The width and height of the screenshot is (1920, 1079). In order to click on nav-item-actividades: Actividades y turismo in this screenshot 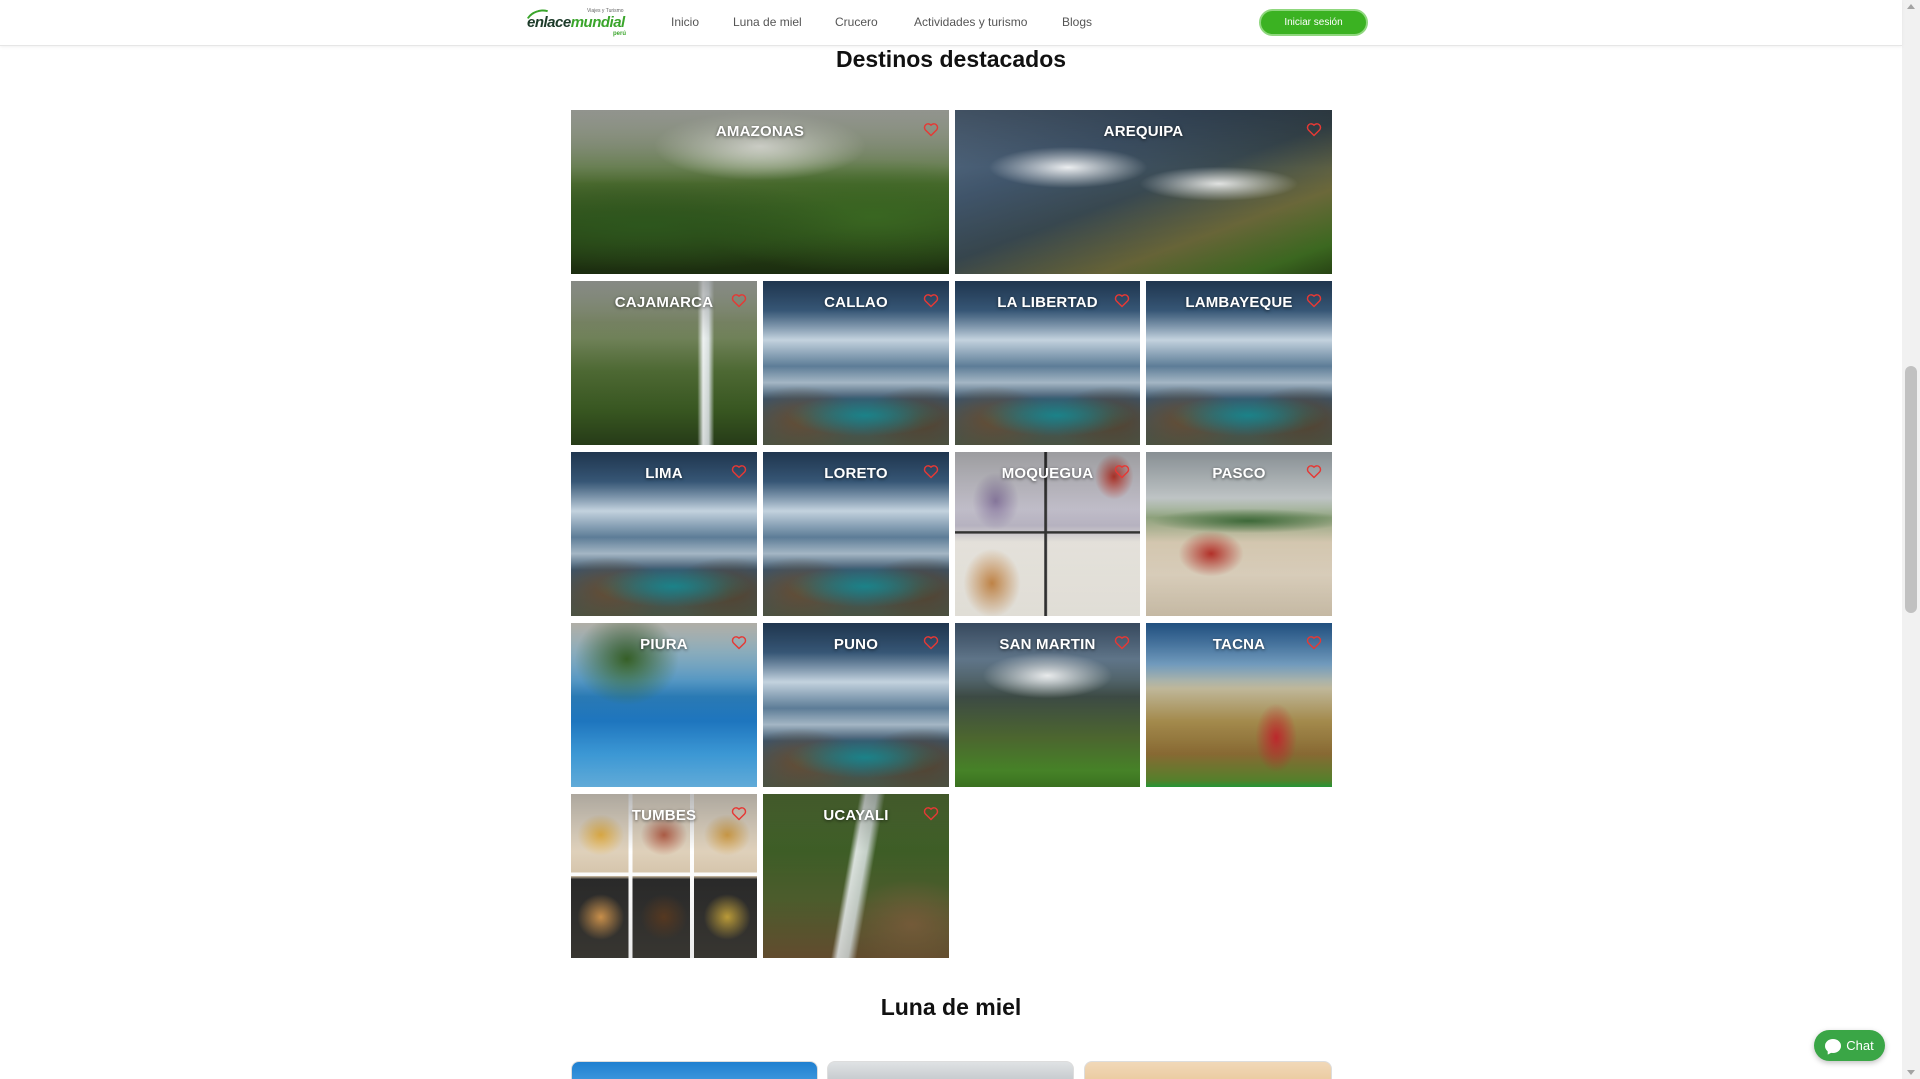, I will do `click(970, 22)`.